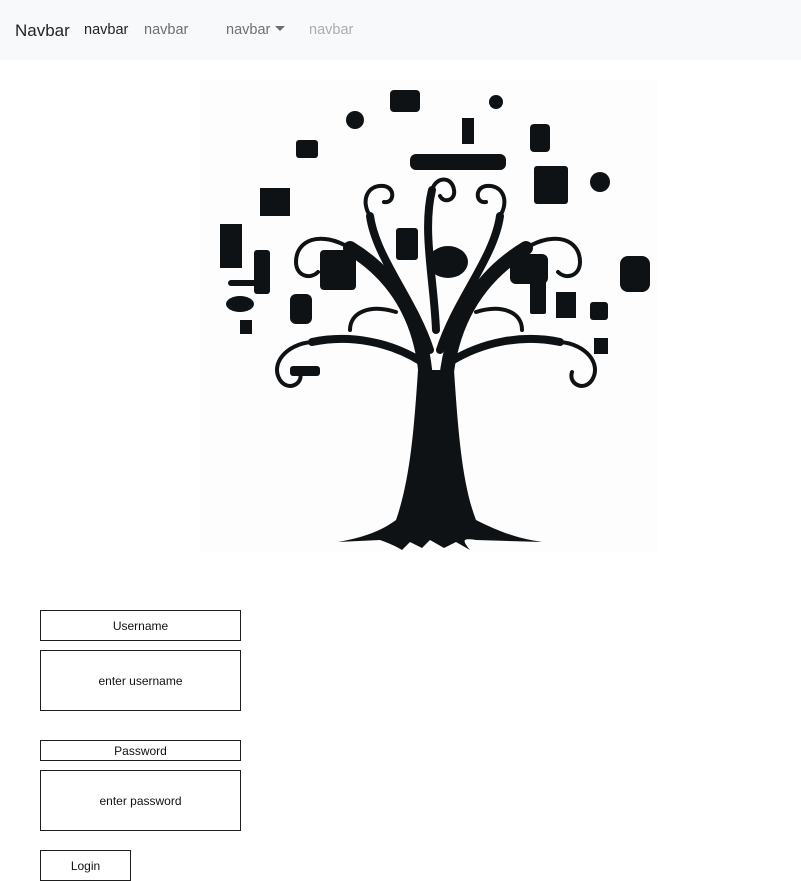 The height and width of the screenshot is (881, 801). I want to click on caret-down-icon, so click(280, 28).